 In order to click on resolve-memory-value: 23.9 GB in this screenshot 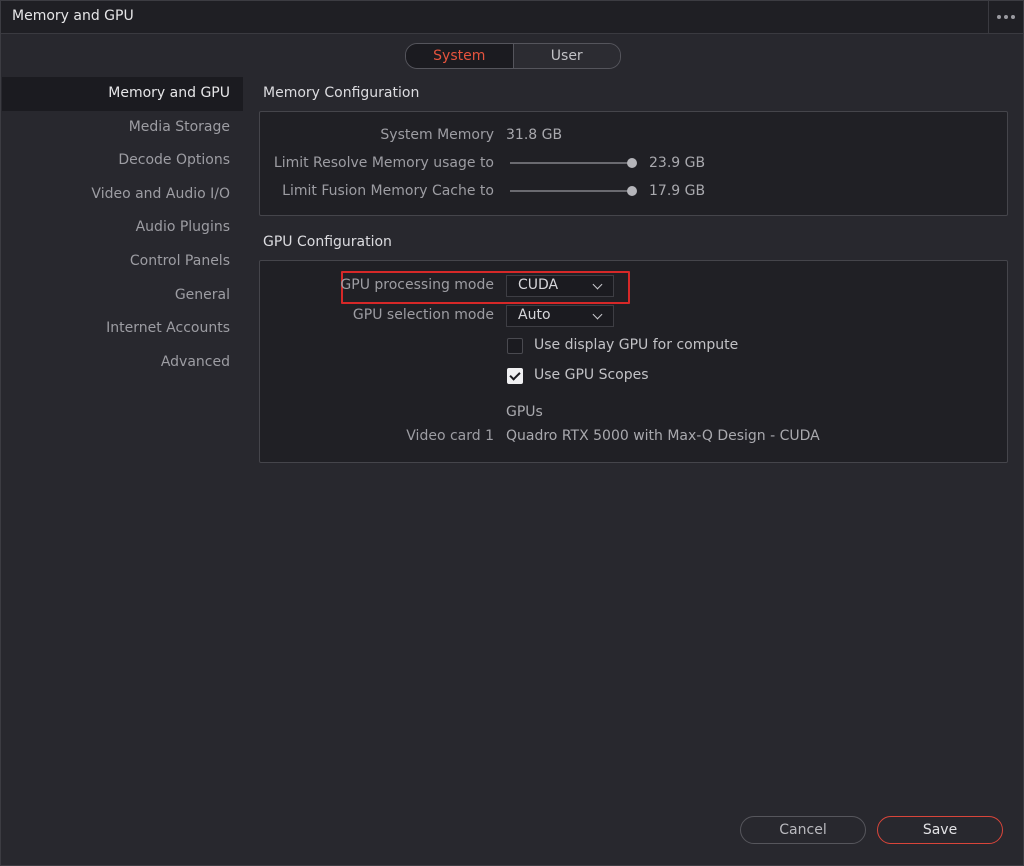, I will do `click(677, 163)`.